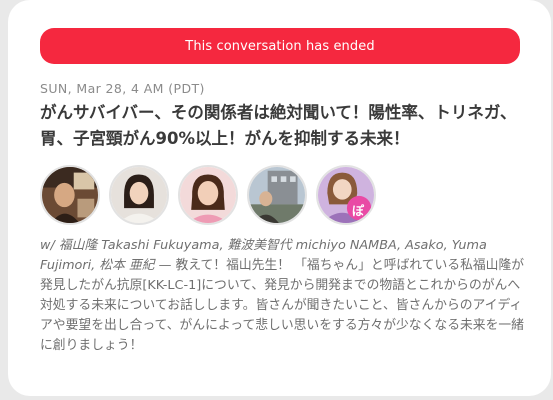  Describe the element at coordinates (122, 88) in the screenshot. I see `event-datetime: SUN, Mar 28, 4 AM (PDT)` at that location.